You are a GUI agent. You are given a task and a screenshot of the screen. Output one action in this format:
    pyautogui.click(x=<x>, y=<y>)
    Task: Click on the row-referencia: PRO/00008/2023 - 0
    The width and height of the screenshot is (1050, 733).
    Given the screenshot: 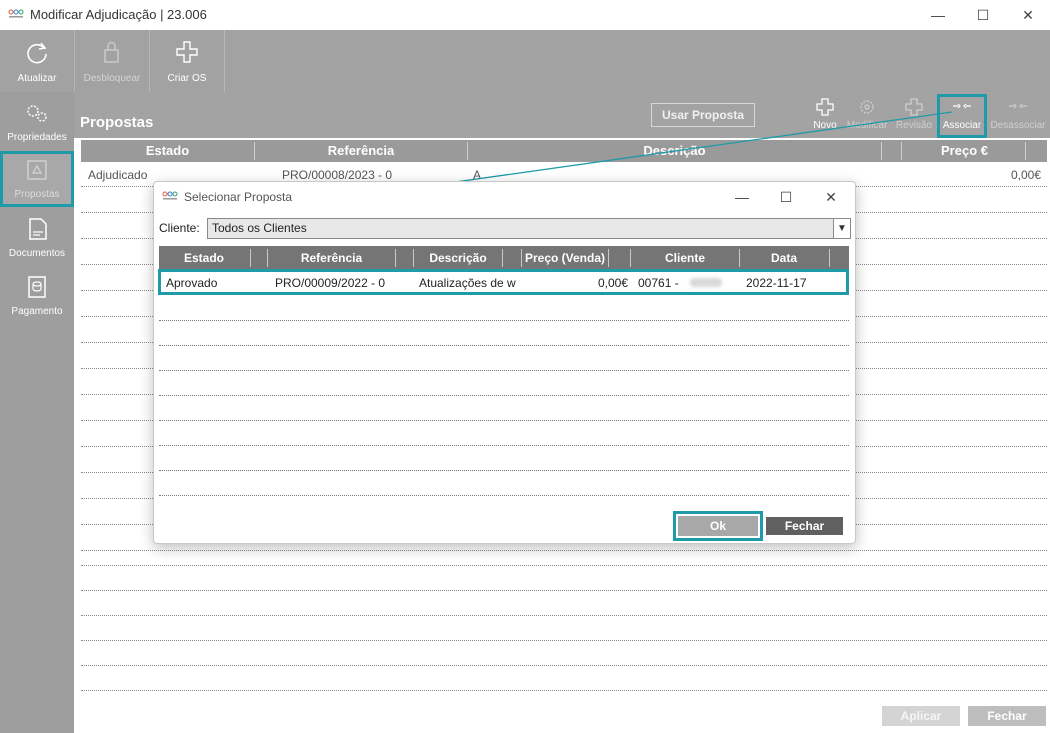 What is the action you would take?
    pyautogui.click(x=337, y=175)
    